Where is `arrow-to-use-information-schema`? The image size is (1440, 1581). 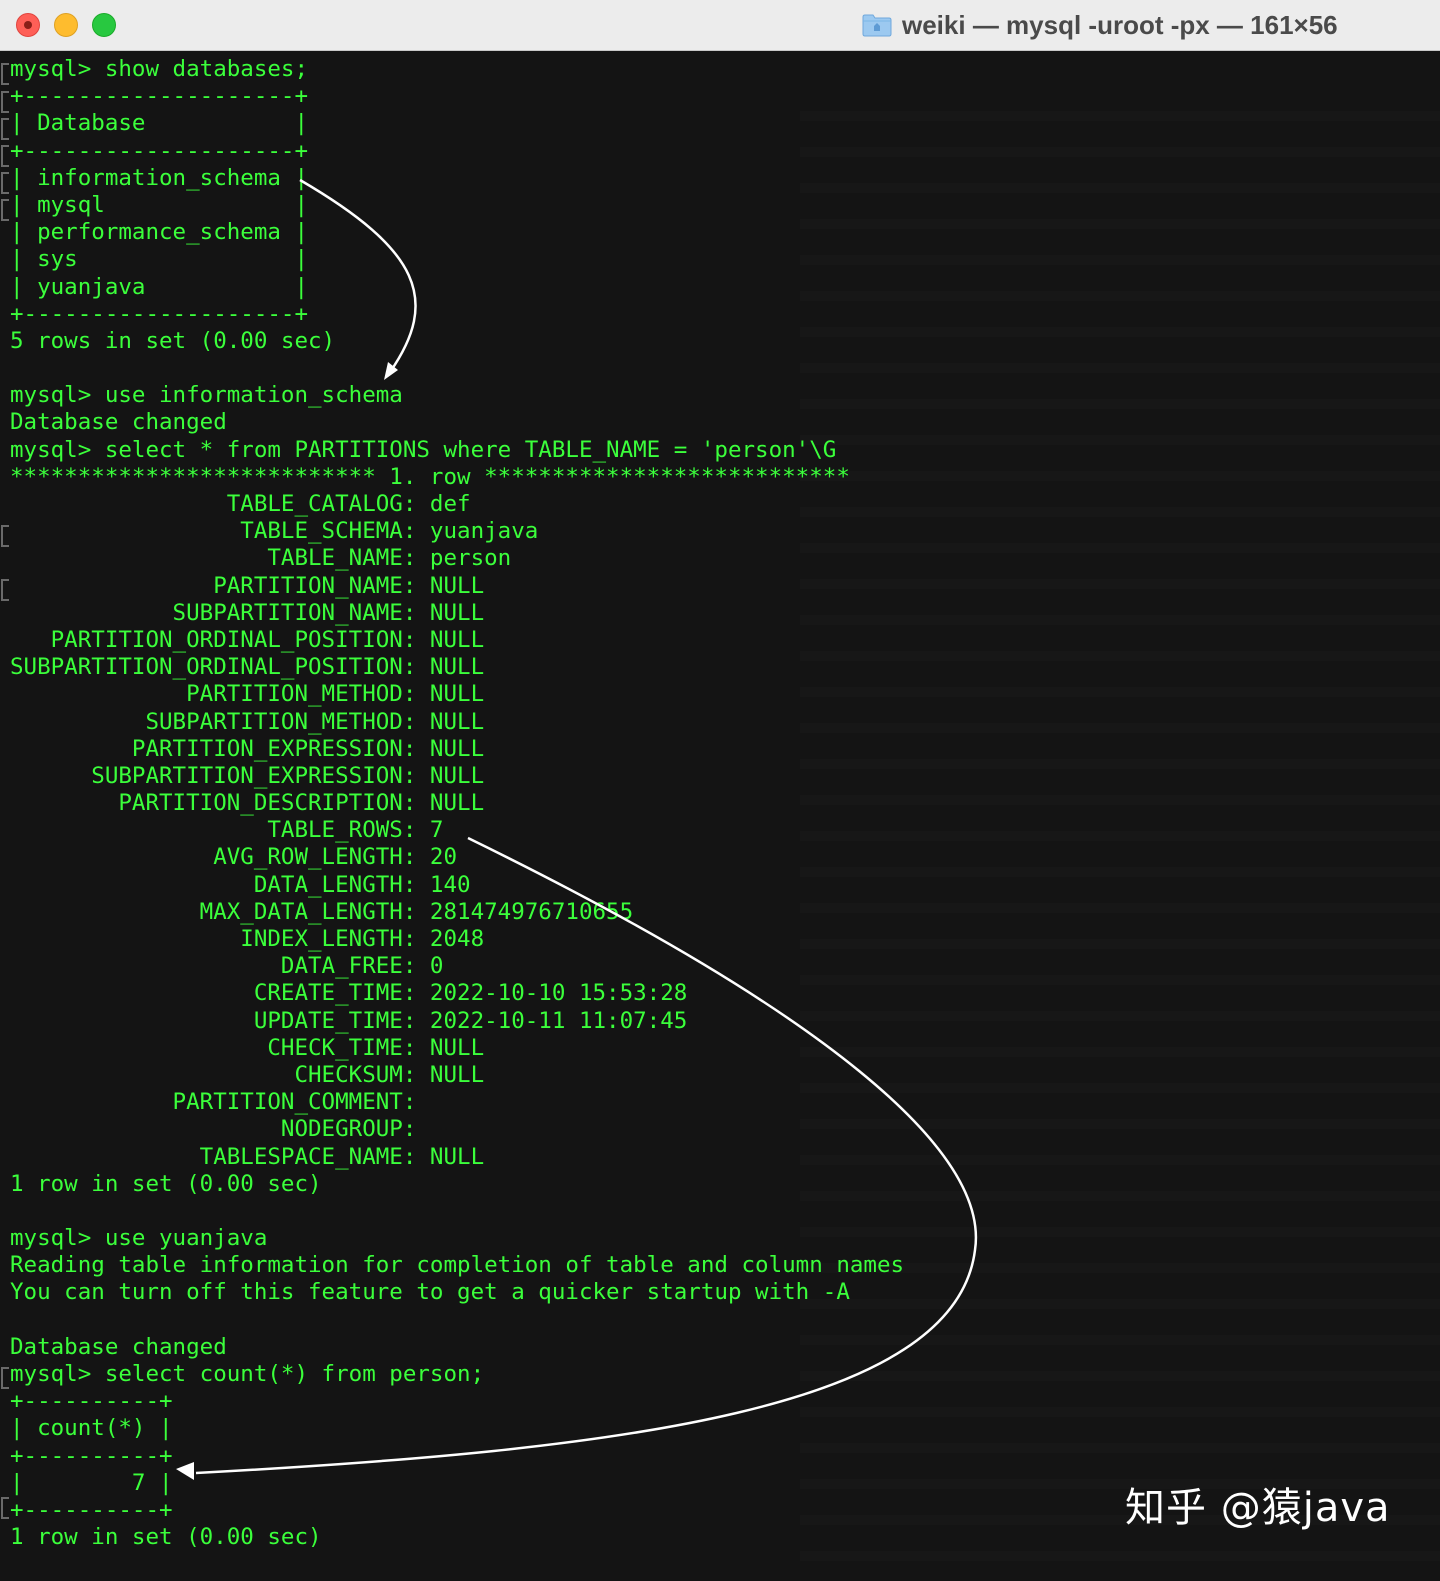
arrow-to-use-information-schema is located at coordinates (358, 275).